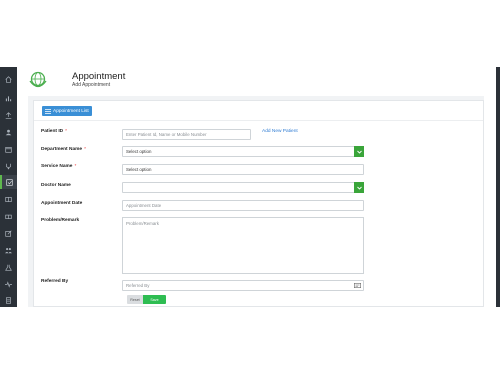  Describe the element at coordinates (243, 151) in the screenshot. I see `department-select: Select option` at that location.